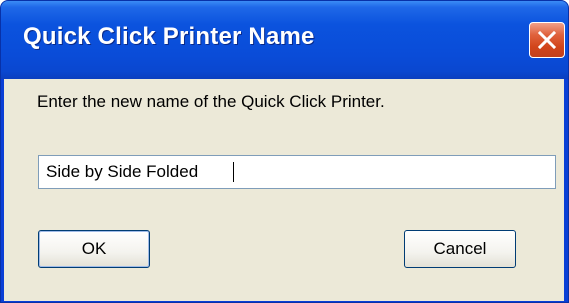 Image resolution: width=569 pixels, height=303 pixels. Describe the element at coordinates (169, 36) in the screenshot. I see `dialog-title: Quick Click Printer Name` at that location.